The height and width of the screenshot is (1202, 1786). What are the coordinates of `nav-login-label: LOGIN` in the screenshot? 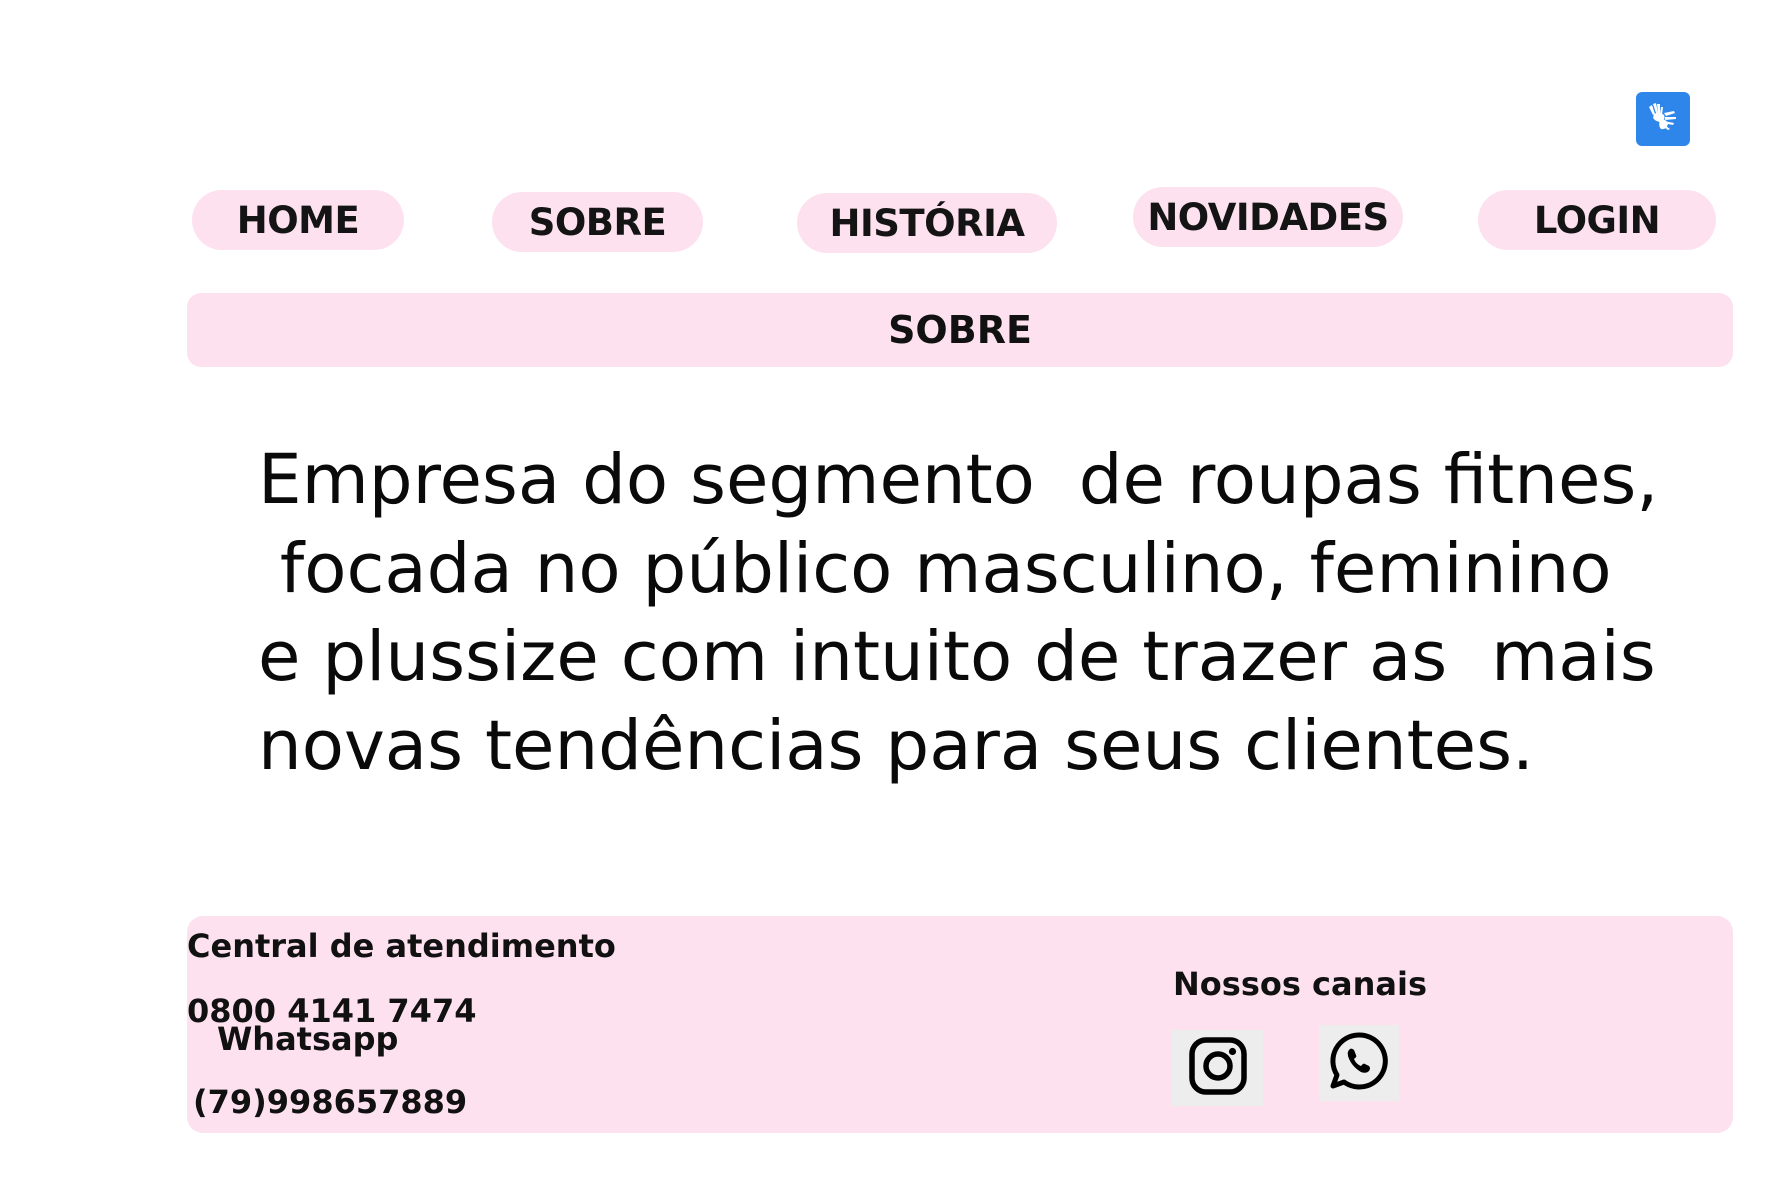 It's located at (1597, 220).